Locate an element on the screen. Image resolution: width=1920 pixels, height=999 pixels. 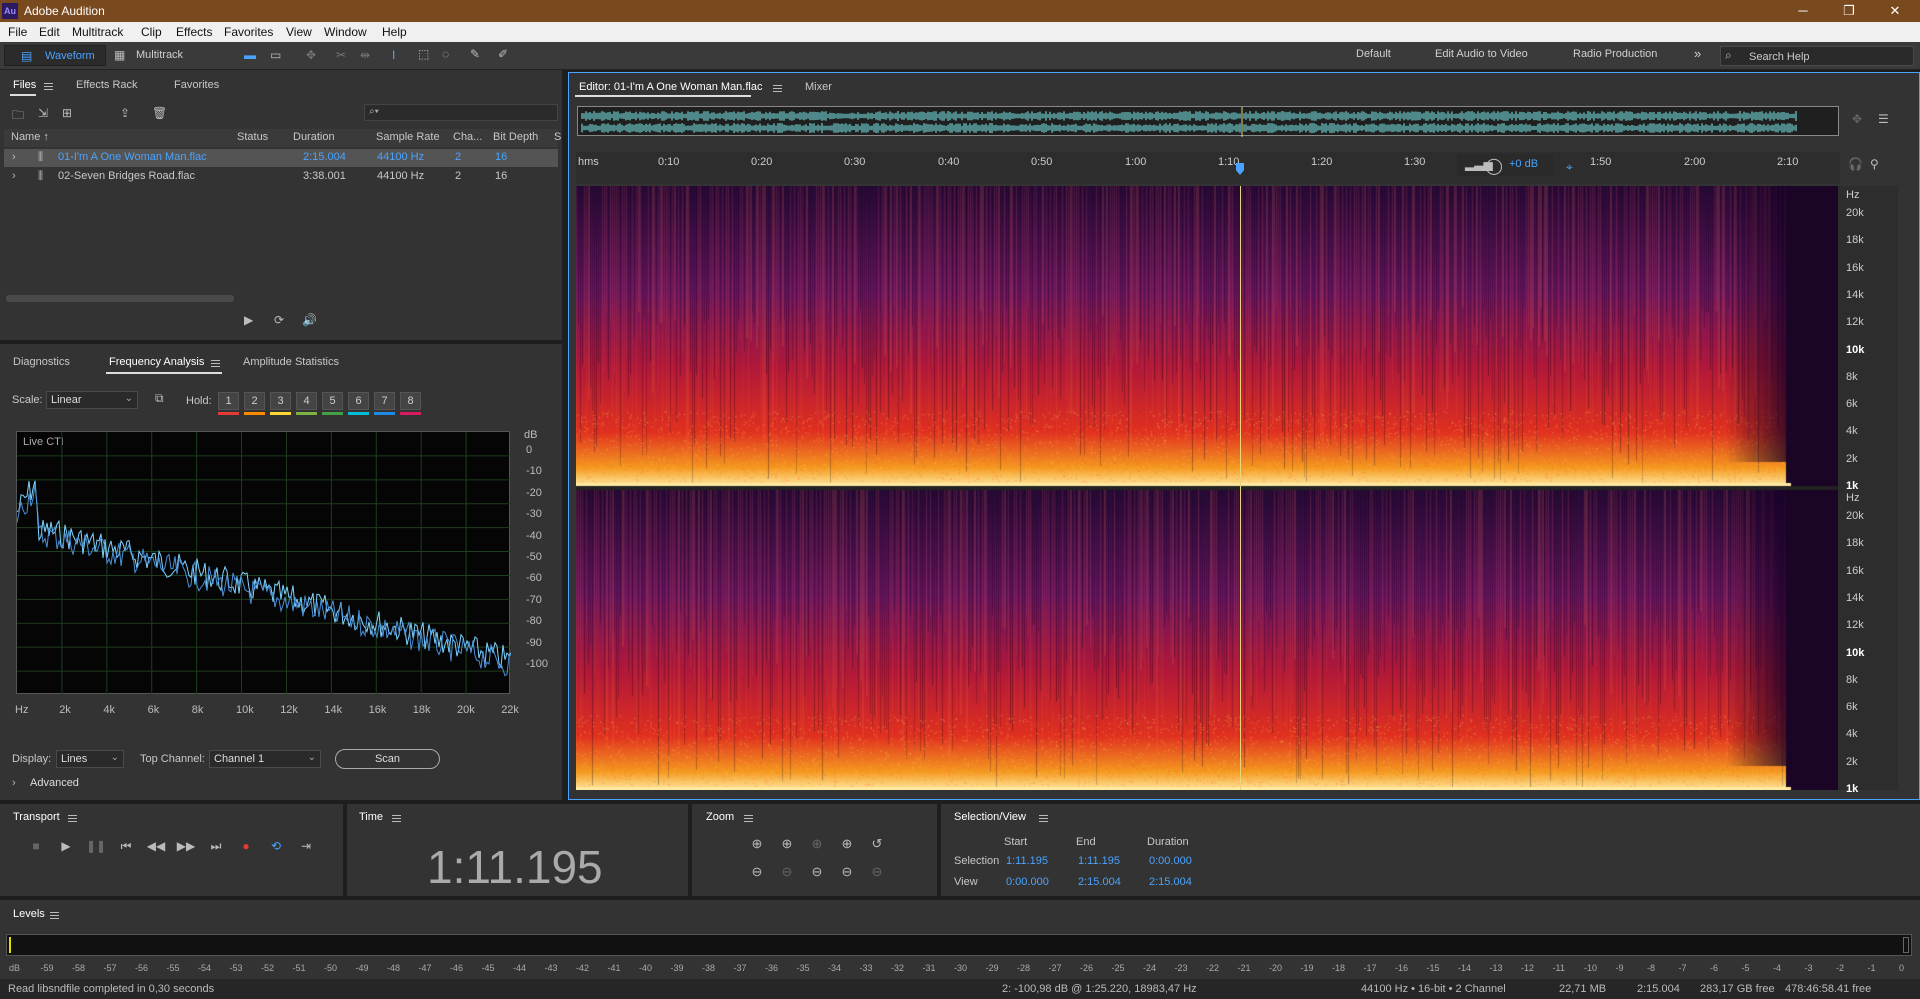
selection-duration: 0:00.000 is located at coordinates (1170, 861).